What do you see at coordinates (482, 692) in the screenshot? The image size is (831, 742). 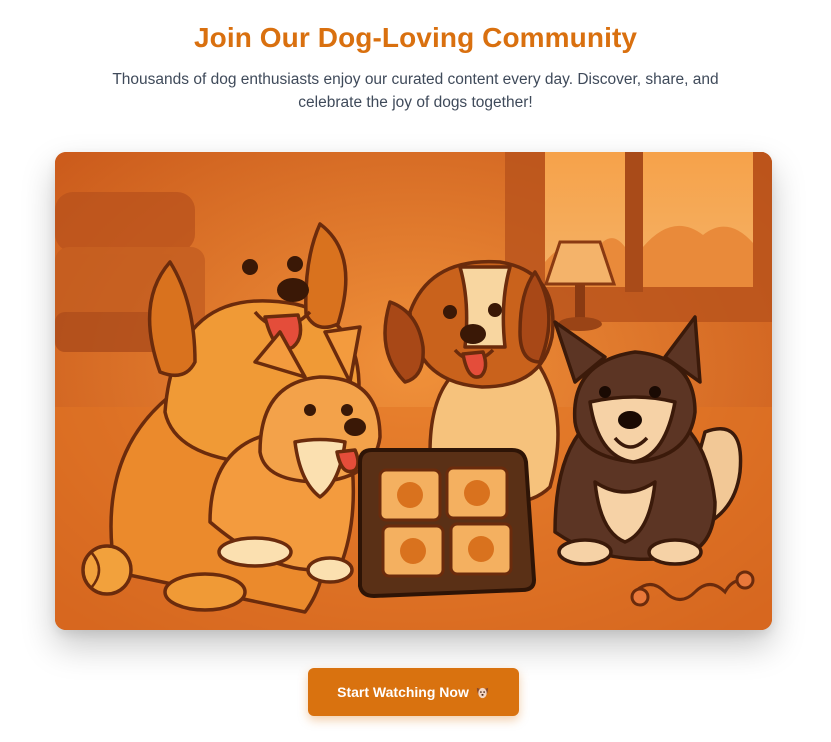 I see `dog-face-icon` at bounding box center [482, 692].